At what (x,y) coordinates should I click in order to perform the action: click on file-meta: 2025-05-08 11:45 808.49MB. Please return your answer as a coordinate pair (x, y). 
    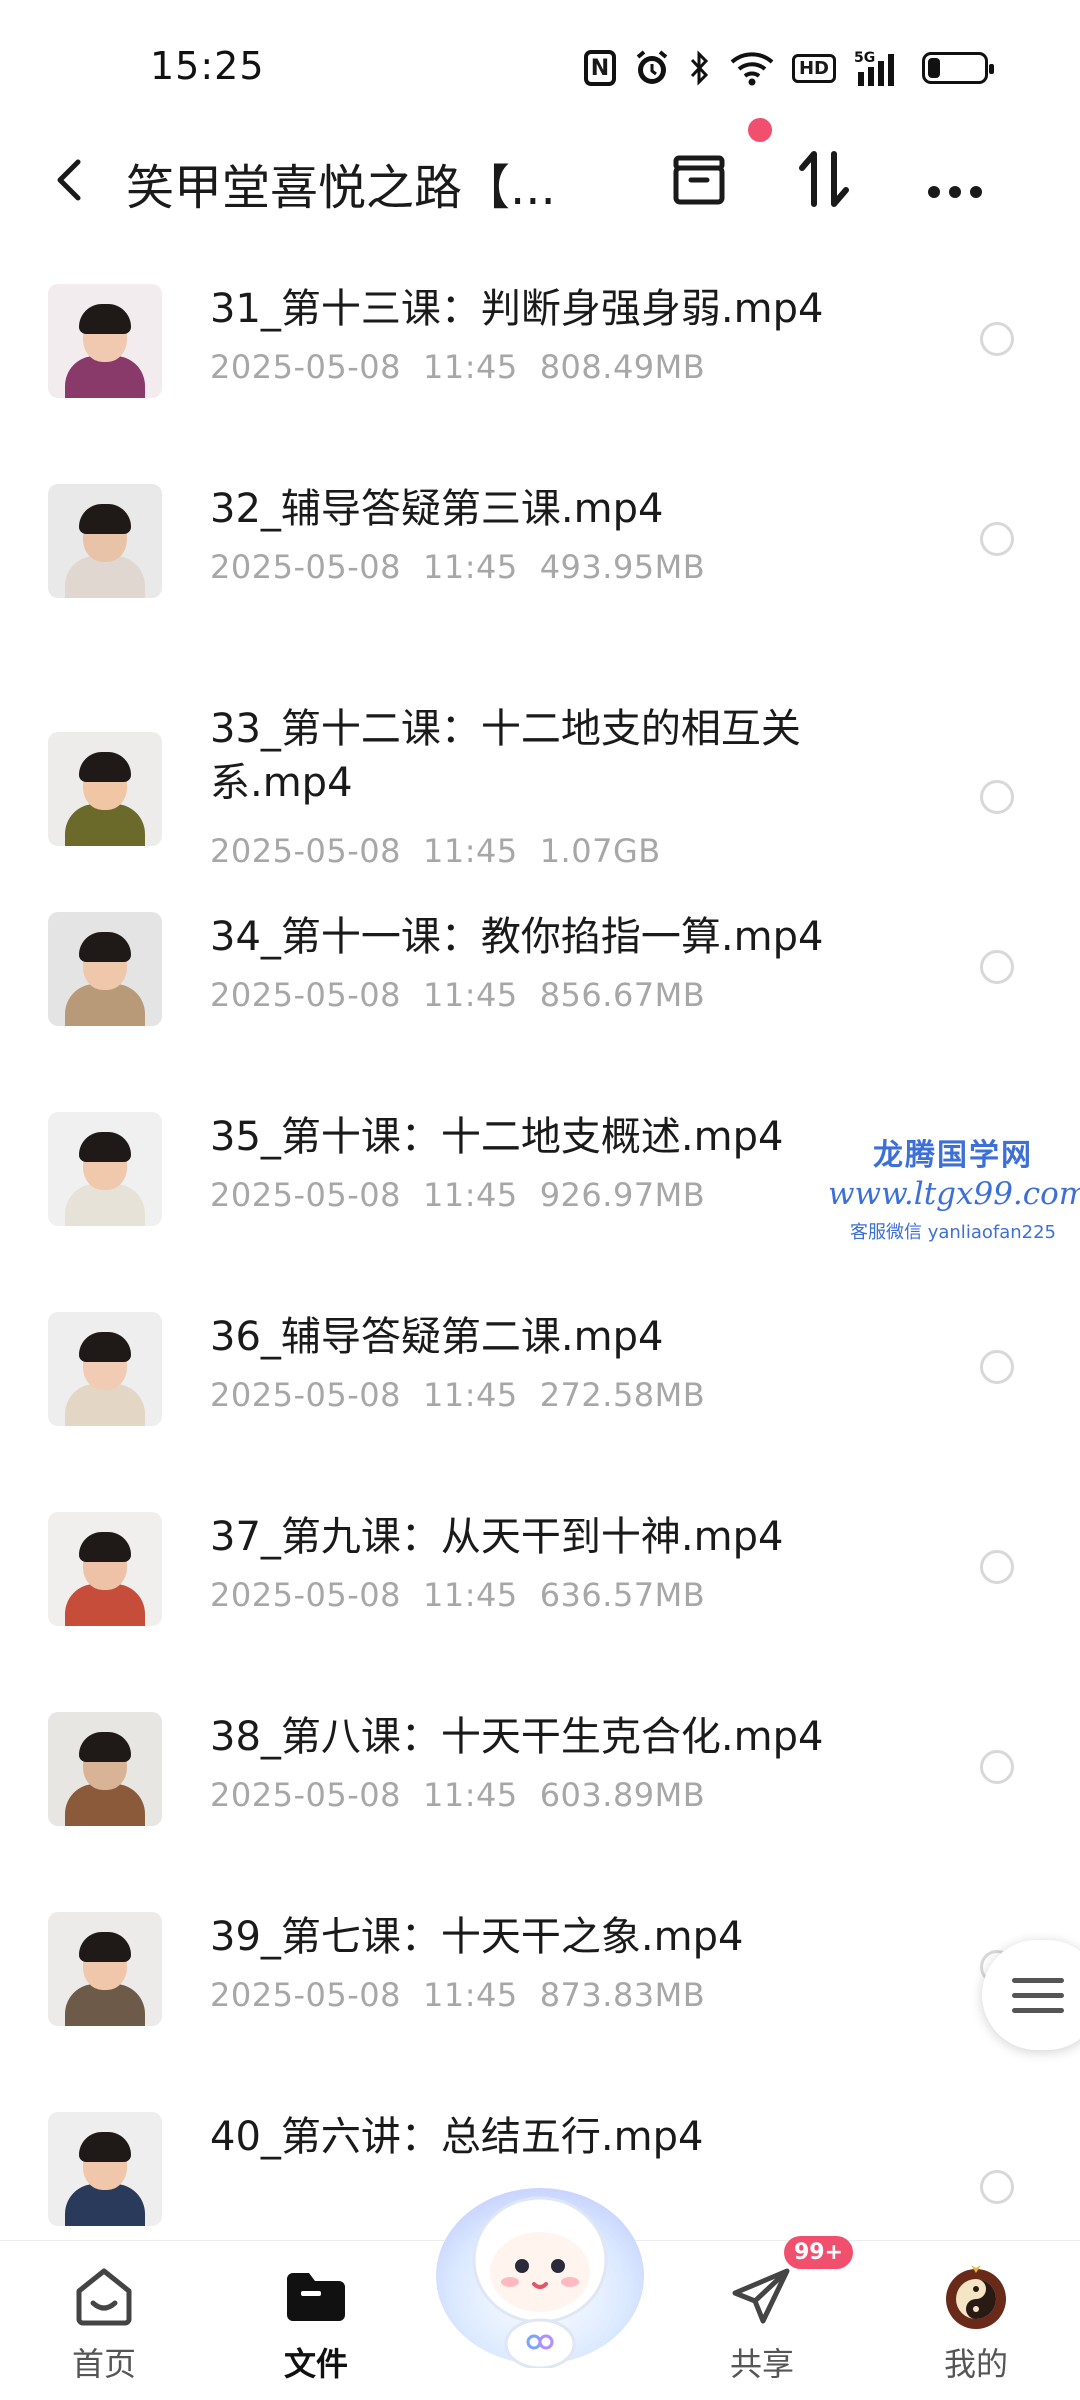
    Looking at the image, I should click on (468, 367).